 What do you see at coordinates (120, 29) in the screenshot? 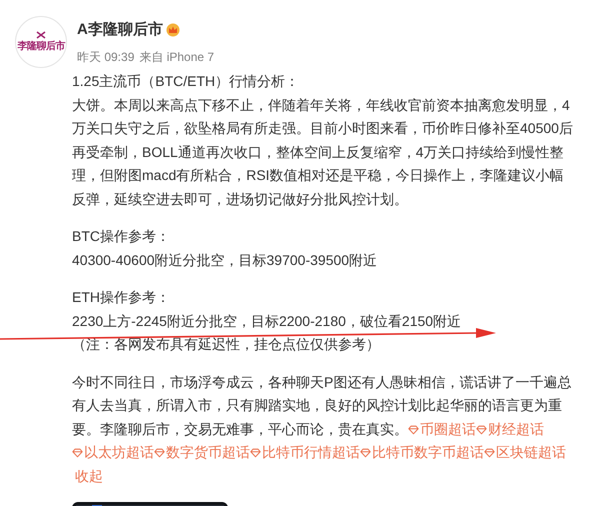
I see `author-name: A李隆聊后市` at bounding box center [120, 29].